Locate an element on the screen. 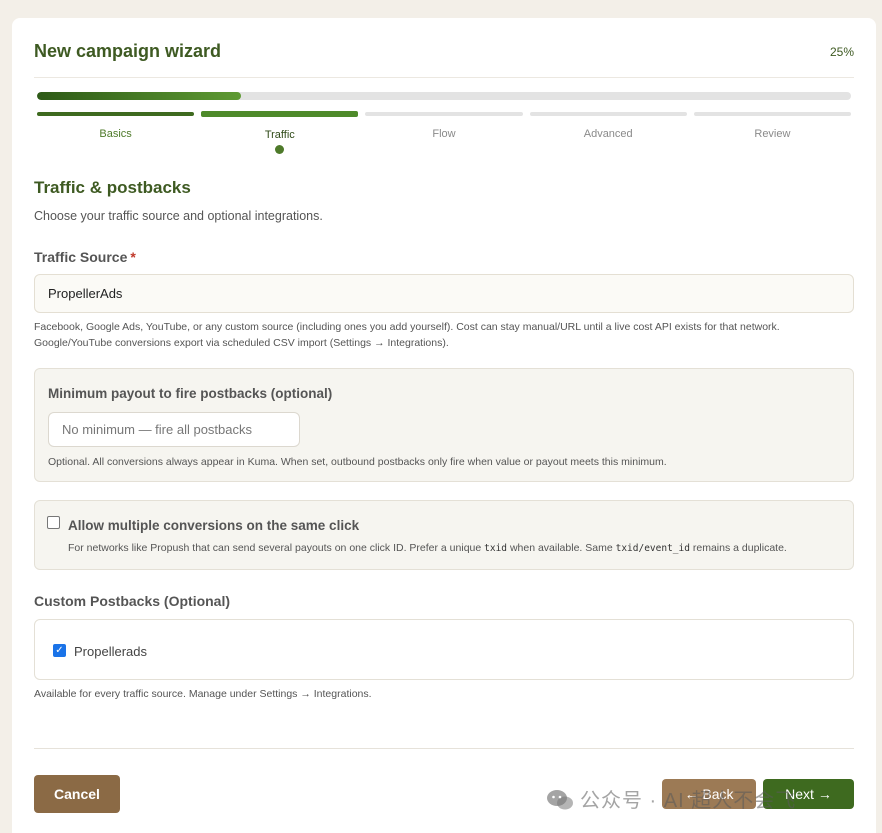  step-review: Review is located at coordinates (772, 133).